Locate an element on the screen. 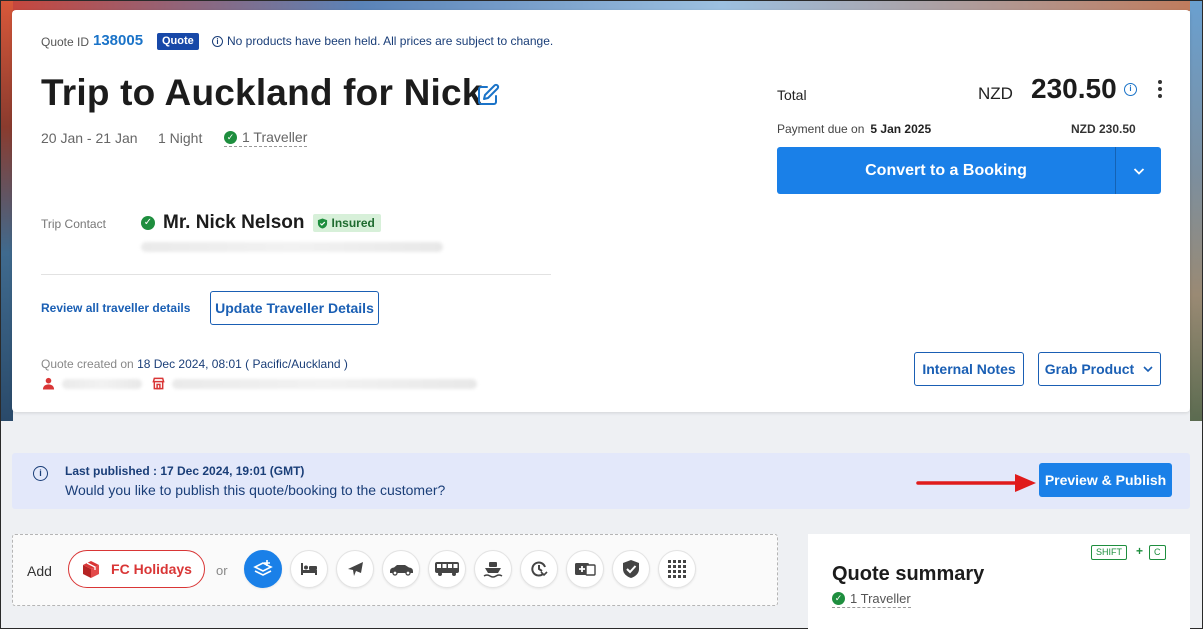 The height and width of the screenshot is (629, 1203). or-label: or is located at coordinates (222, 570).